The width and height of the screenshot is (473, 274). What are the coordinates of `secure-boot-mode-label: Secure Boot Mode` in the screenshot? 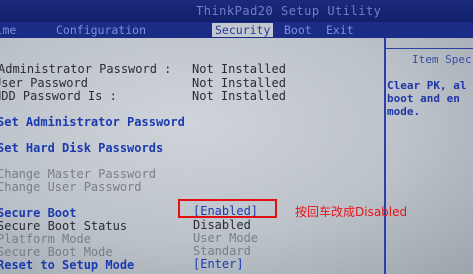 It's located at (56, 252).